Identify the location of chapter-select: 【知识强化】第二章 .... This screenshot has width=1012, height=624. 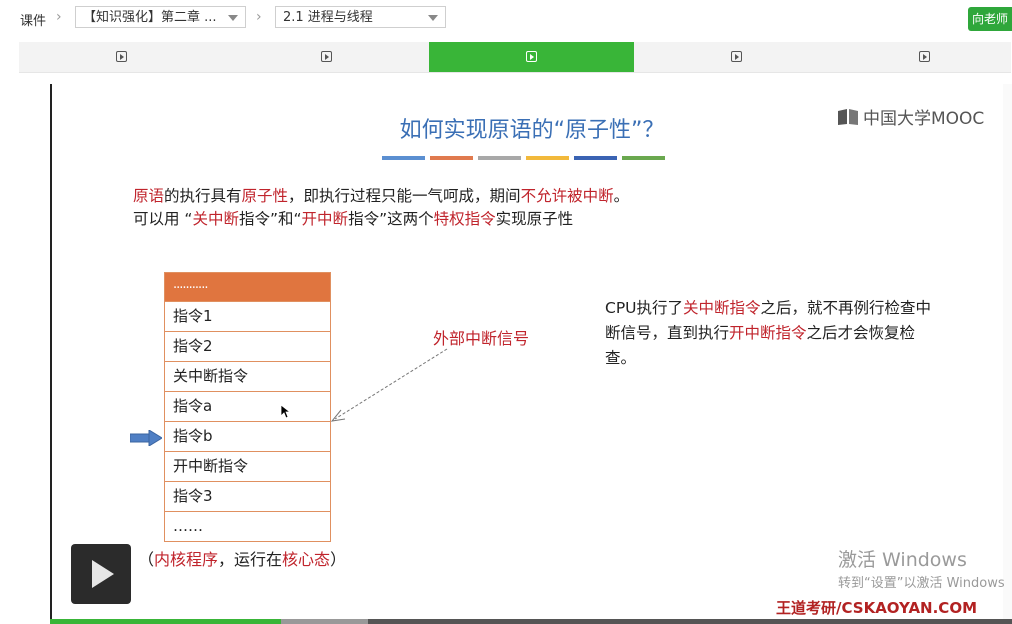
(160, 17).